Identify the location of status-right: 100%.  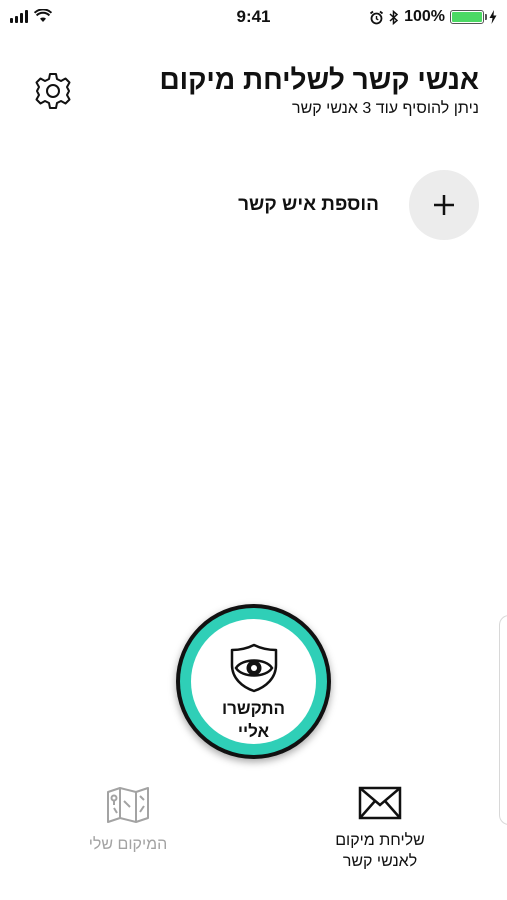
(433, 17).